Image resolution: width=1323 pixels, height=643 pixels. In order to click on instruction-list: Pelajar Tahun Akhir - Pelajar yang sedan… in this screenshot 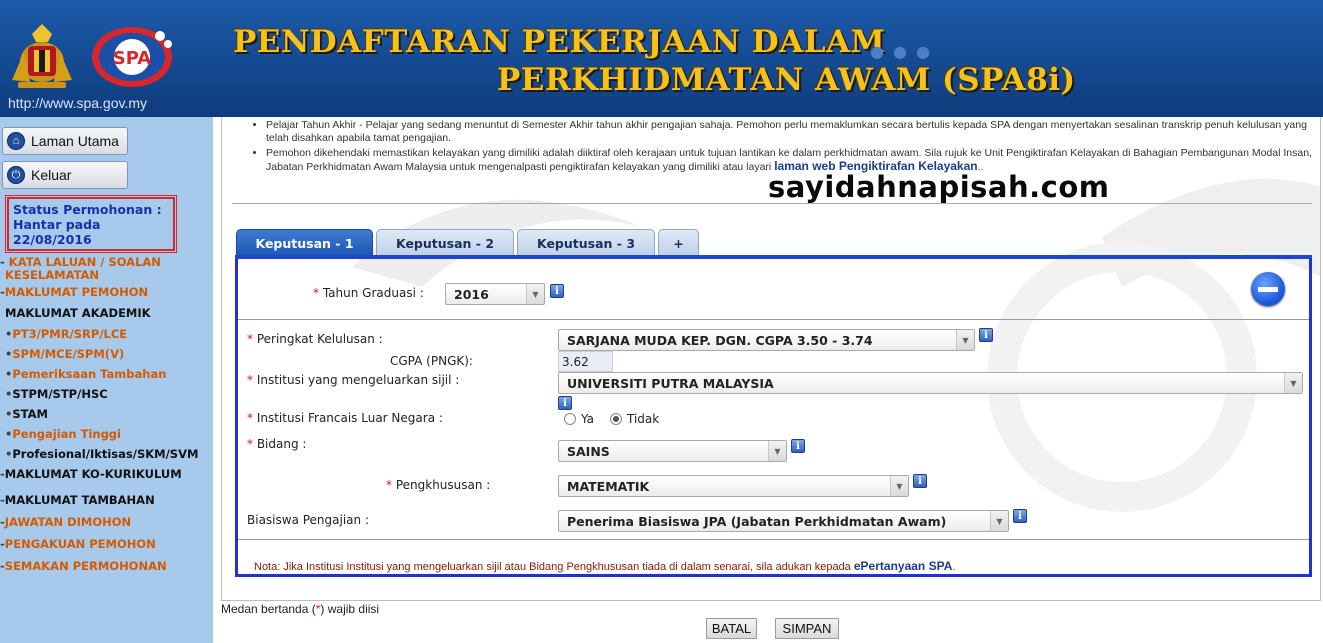, I will do `click(782, 147)`.